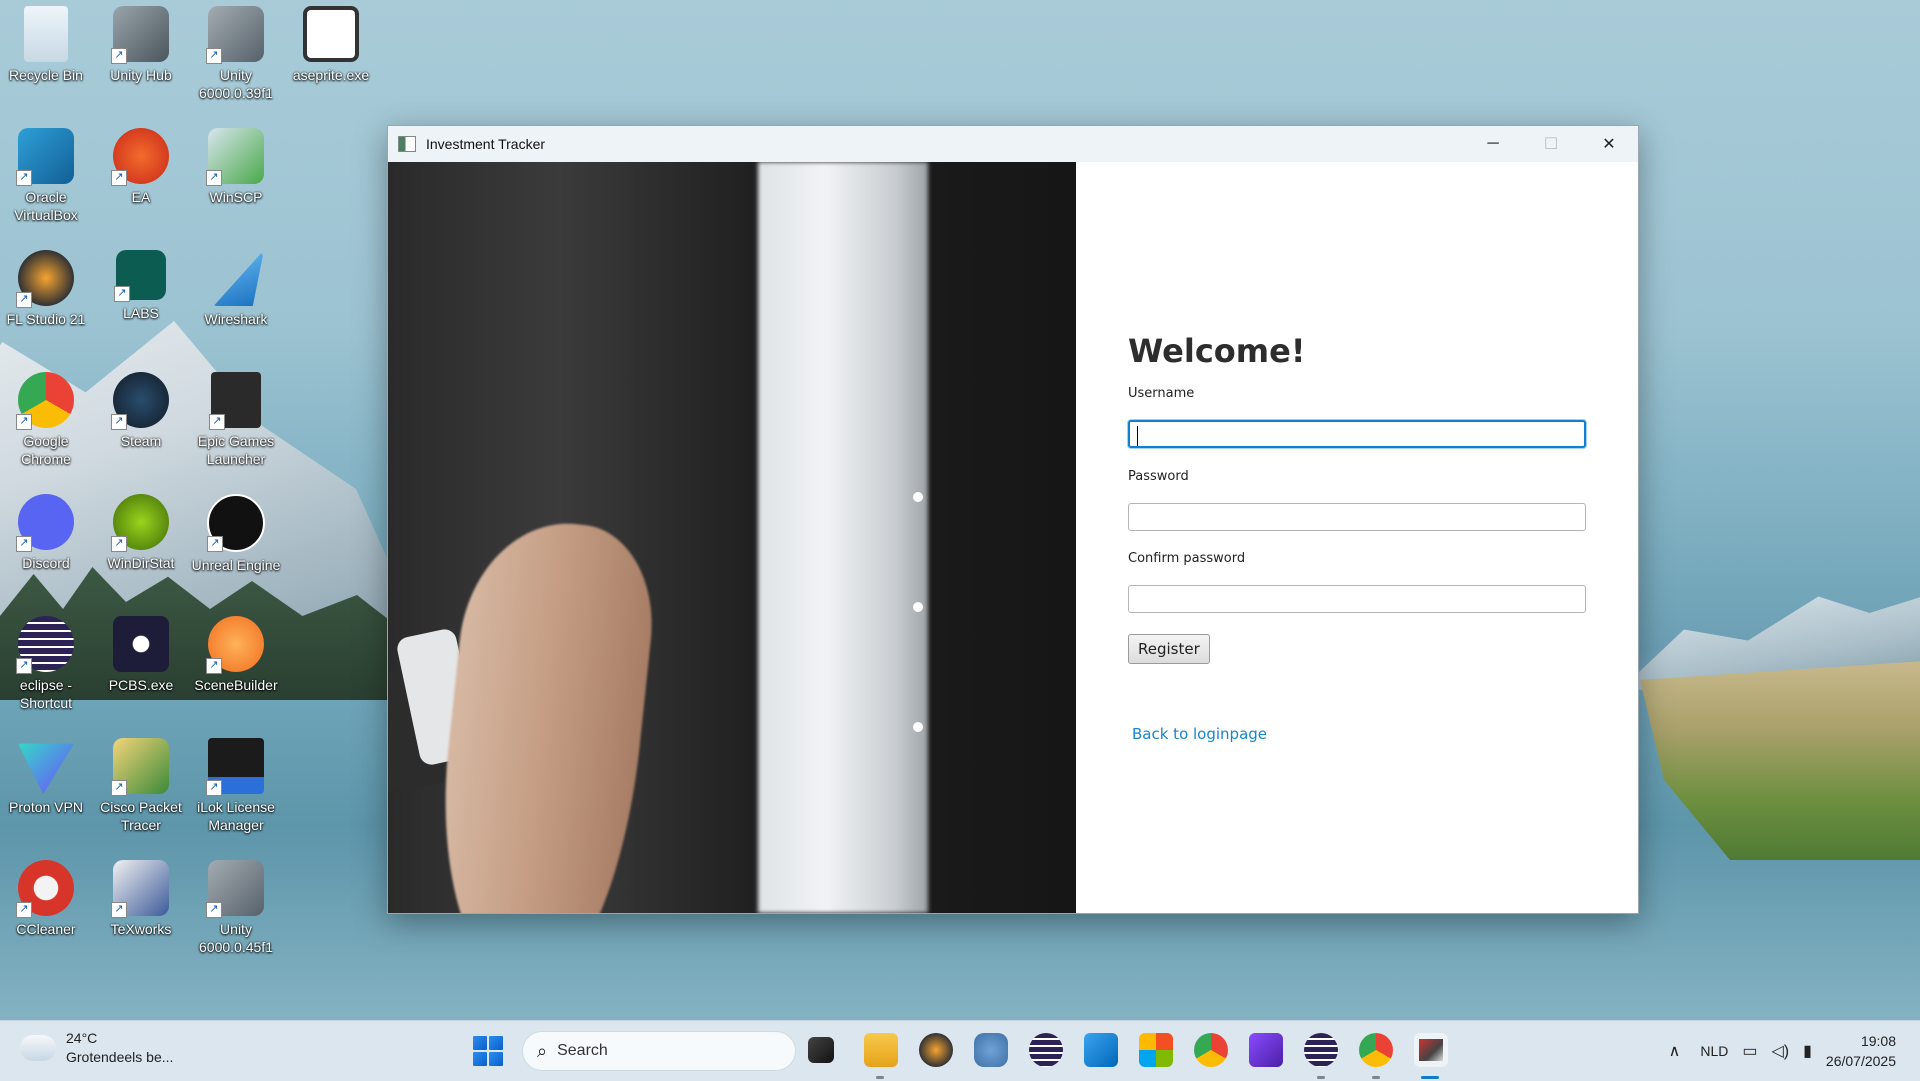  I want to click on clock-date: 26/07/2025, so click(1860, 1061).